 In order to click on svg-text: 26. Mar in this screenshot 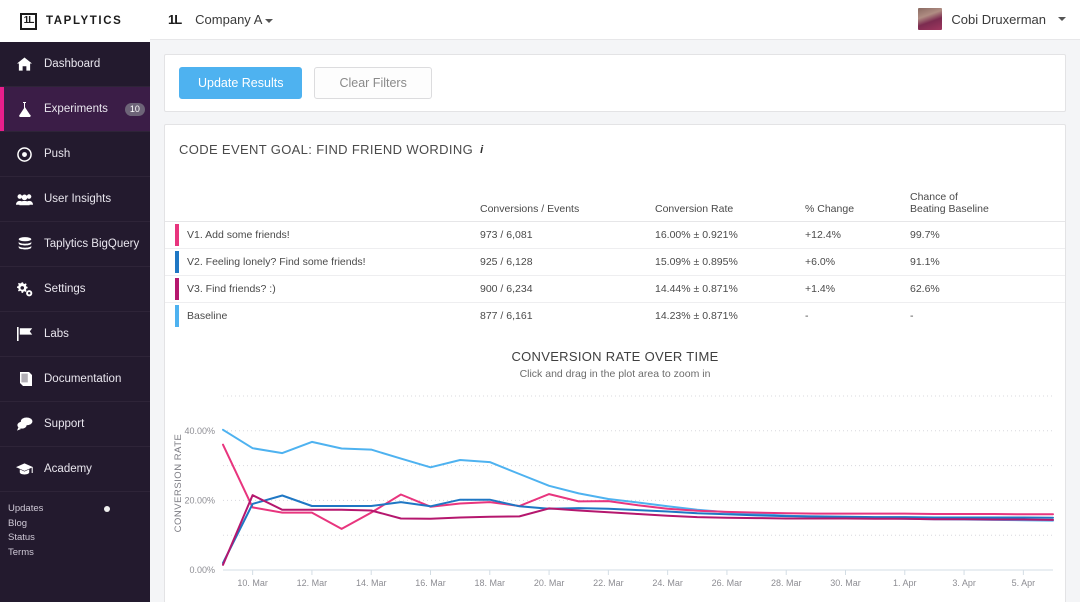, I will do `click(727, 583)`.